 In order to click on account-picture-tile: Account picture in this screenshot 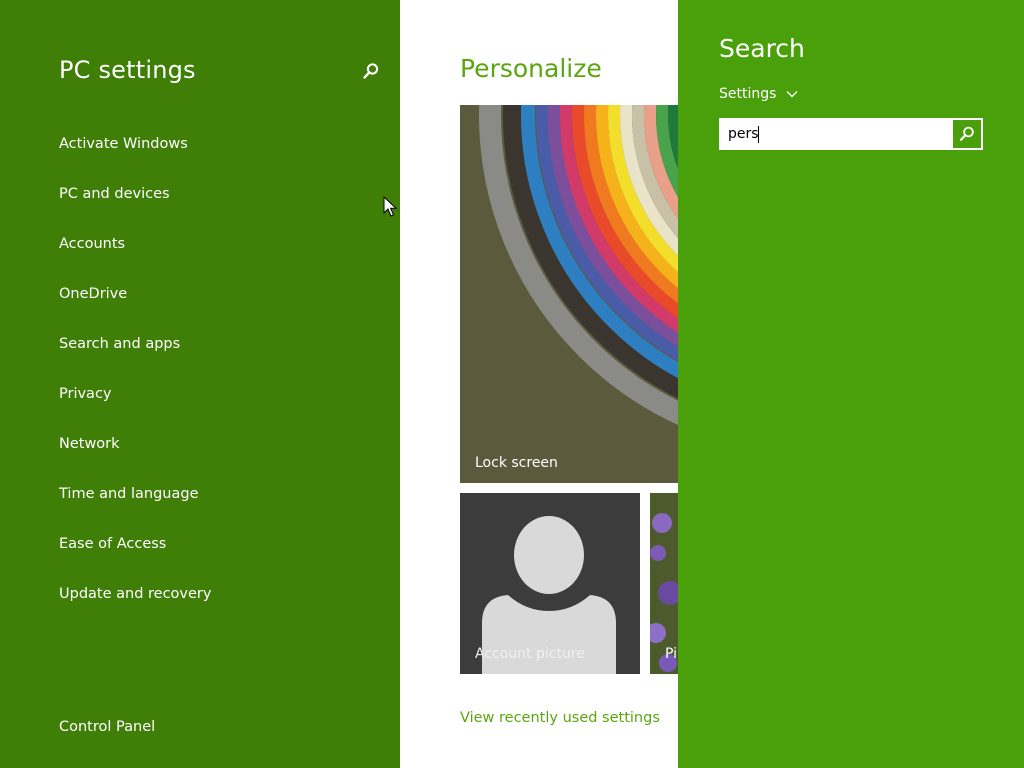, I will do `click(550, 583)`.